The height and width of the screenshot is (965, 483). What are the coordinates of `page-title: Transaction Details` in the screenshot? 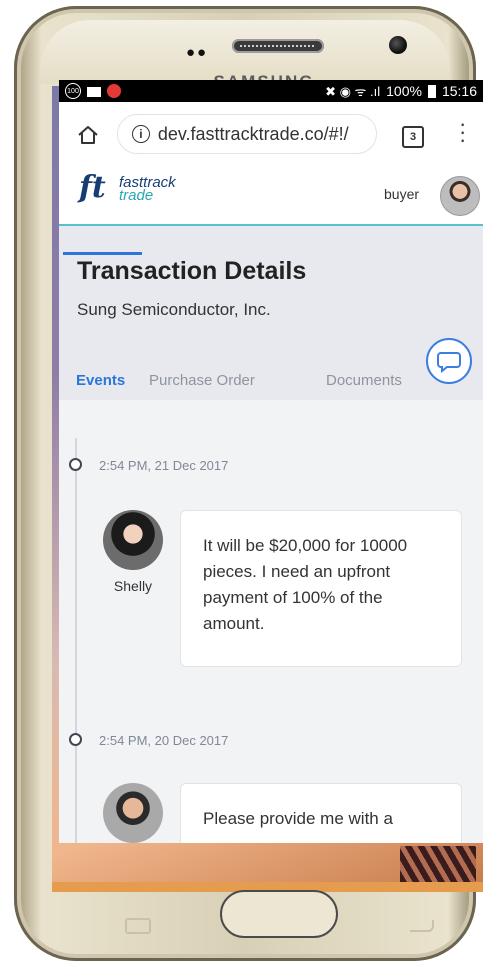 It's located at (192, 271).